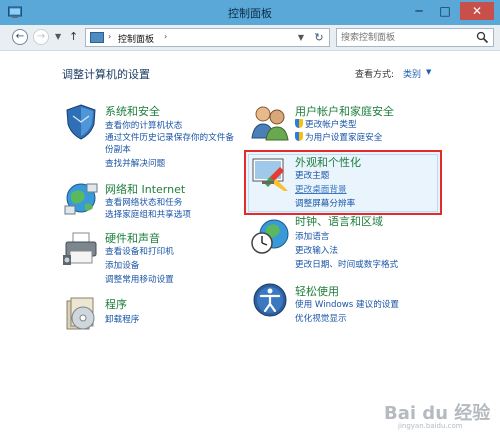 The height and width of the screenshot is (446, 500). I want to click on view-by-dropdown: 类别, so click(412, 73).